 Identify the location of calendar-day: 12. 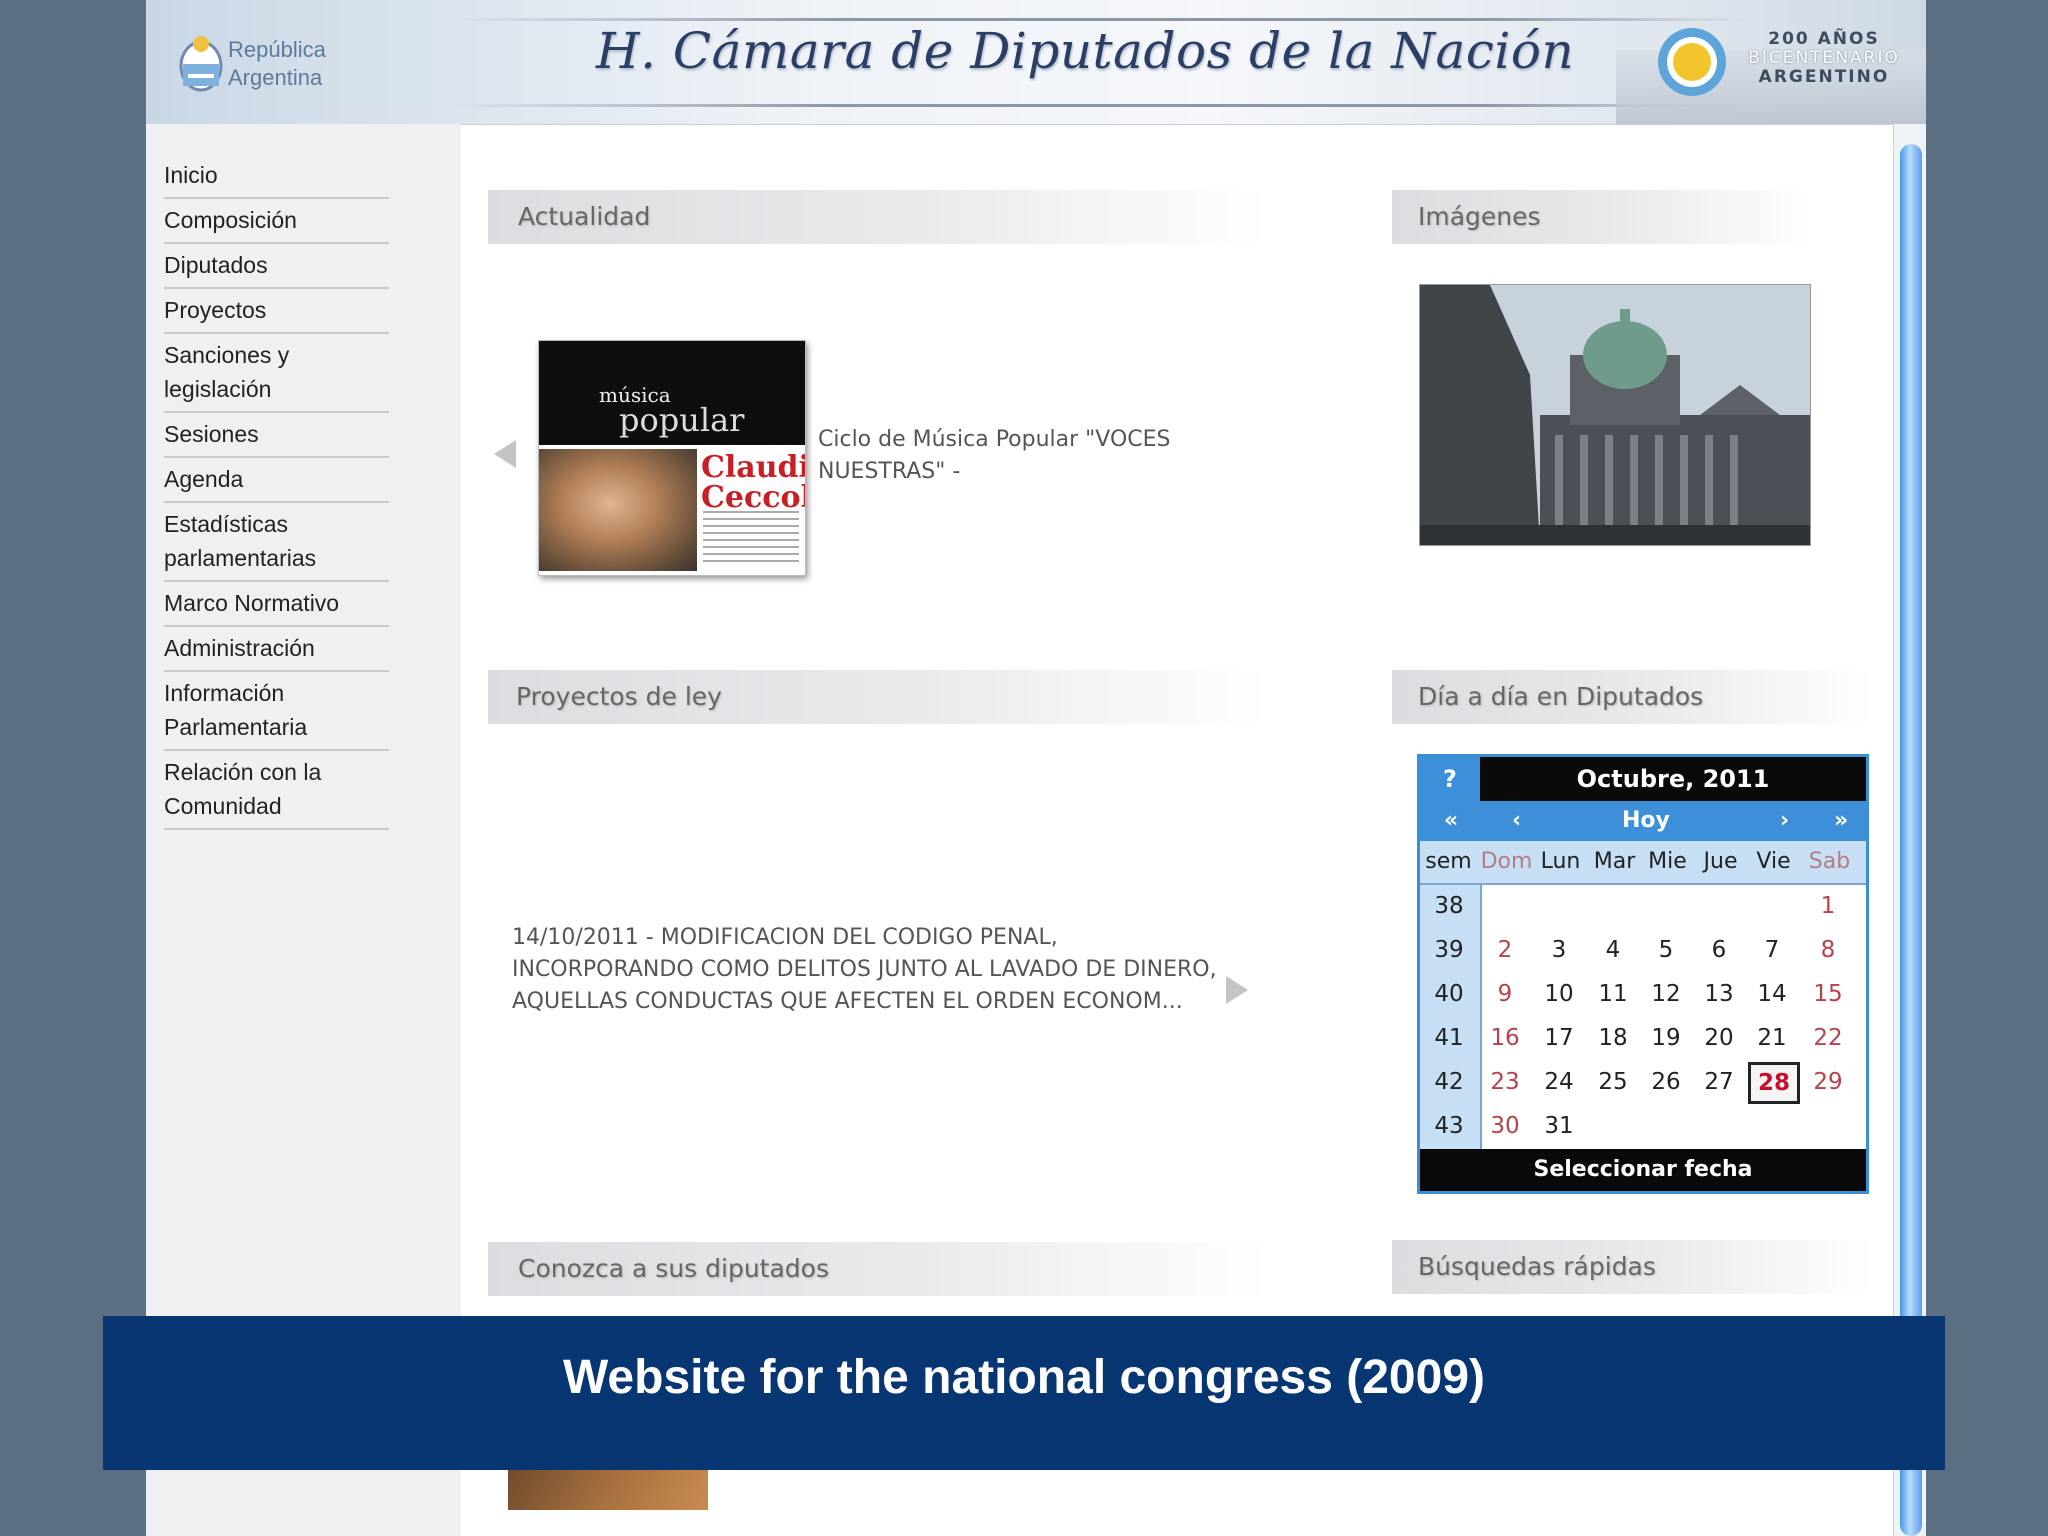
(1666, 994).